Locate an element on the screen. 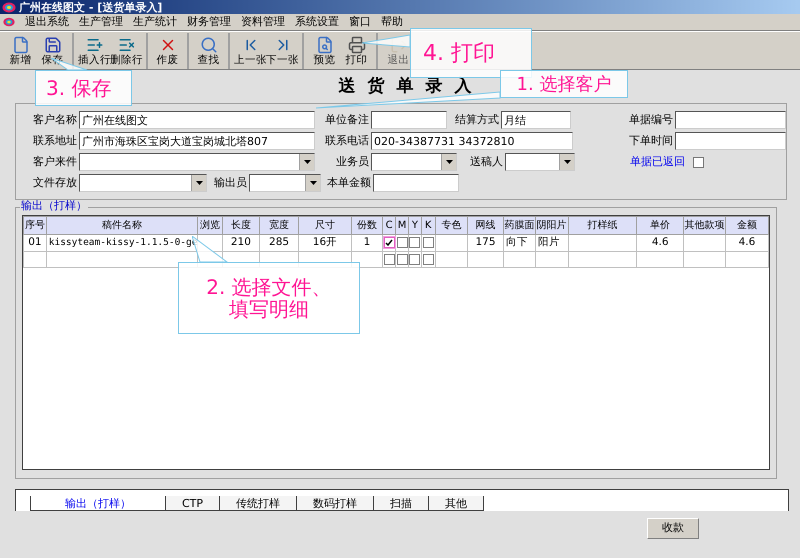 The width and height of the screenshot is (800, 558). menu-item: 生产管理 is located at coordinates (101, 21).